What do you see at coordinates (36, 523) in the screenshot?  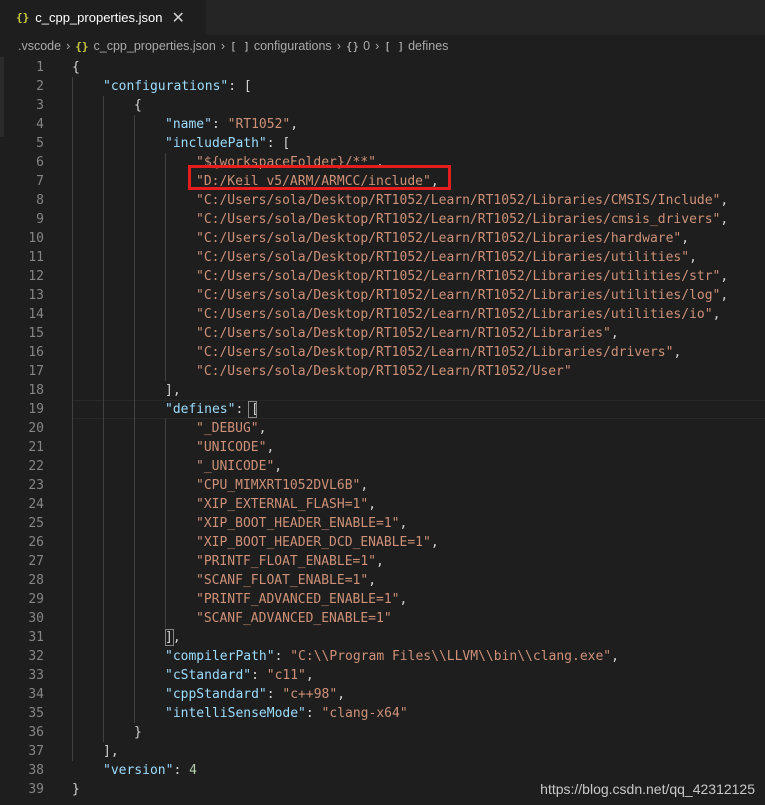 I see `line-number: 25` at bounding box center [36, 523].